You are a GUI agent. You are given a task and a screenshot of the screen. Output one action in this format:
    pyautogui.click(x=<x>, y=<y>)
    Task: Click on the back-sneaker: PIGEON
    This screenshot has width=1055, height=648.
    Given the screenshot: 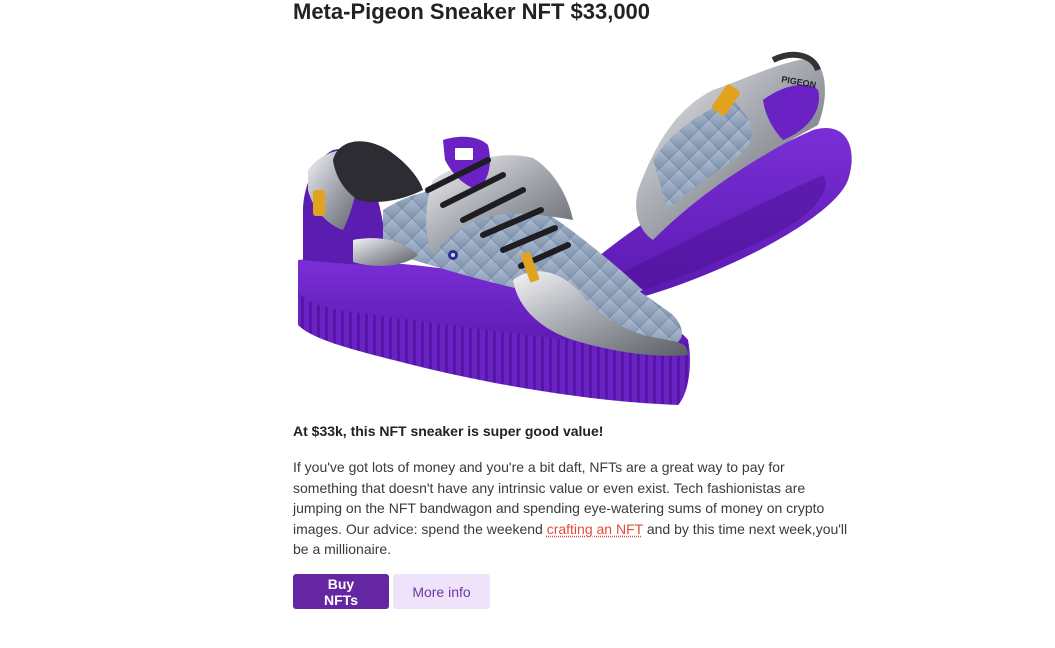 What is the action you would take?
    pyautogui.click(x=714, y=177)
    